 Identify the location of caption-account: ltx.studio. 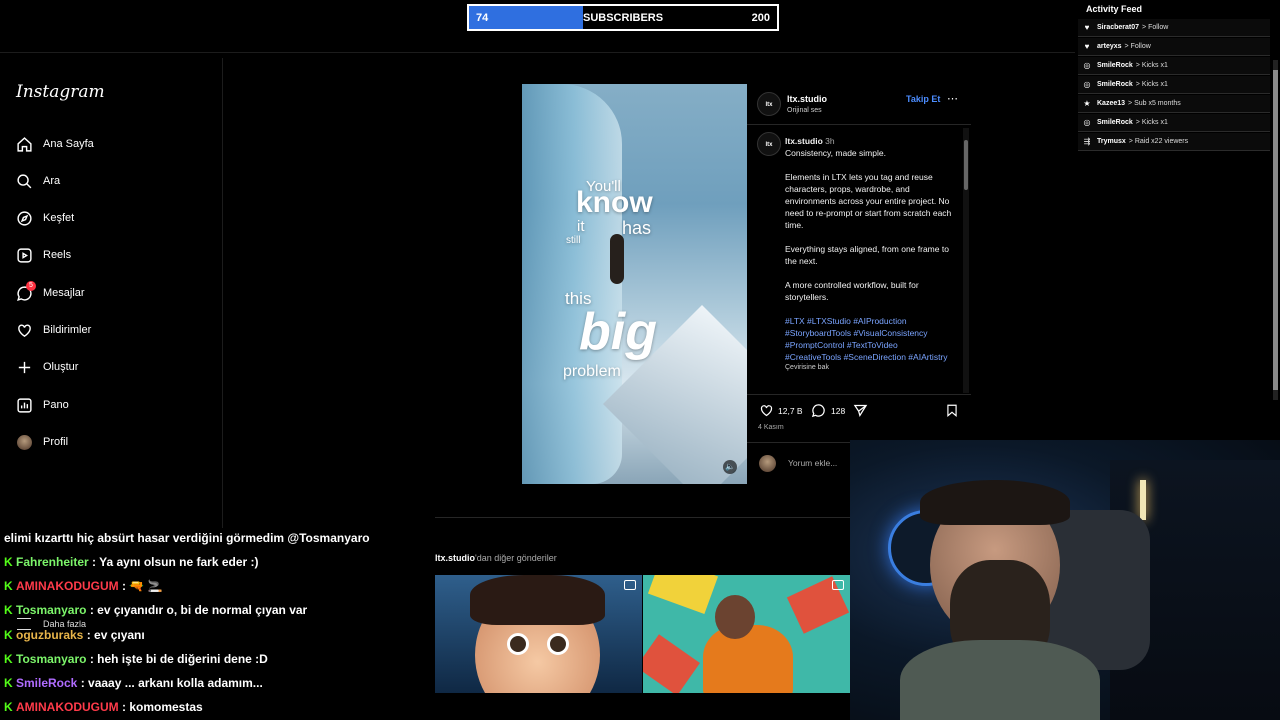
(804, 141).